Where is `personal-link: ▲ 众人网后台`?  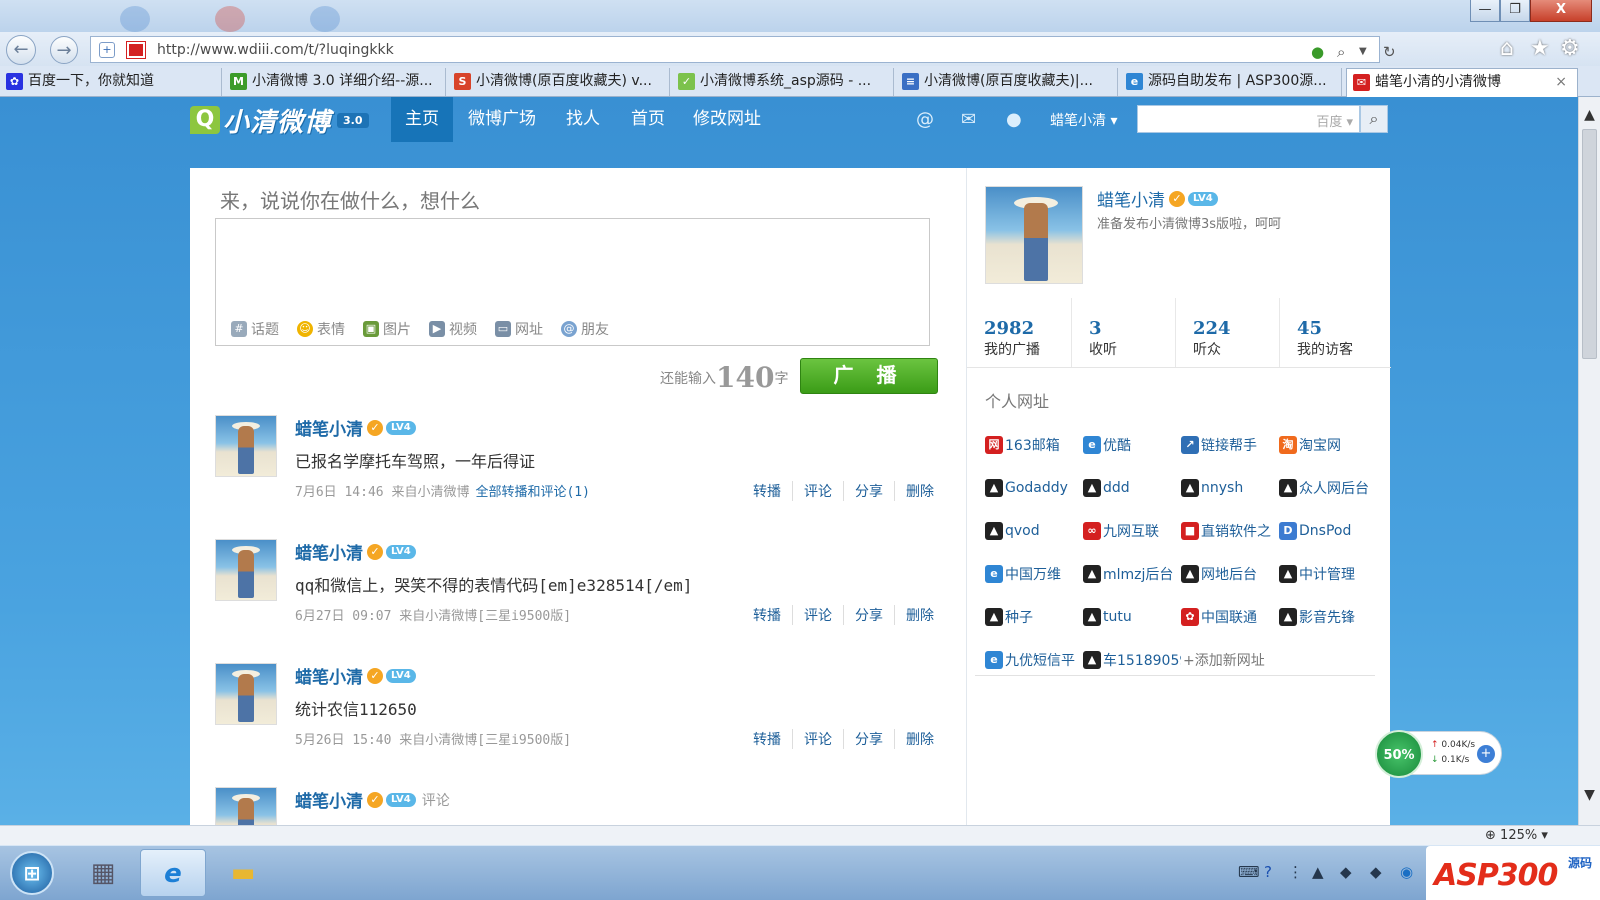 personal-link: ▲ 众人网后台 is located at coordinates (1328, 488).